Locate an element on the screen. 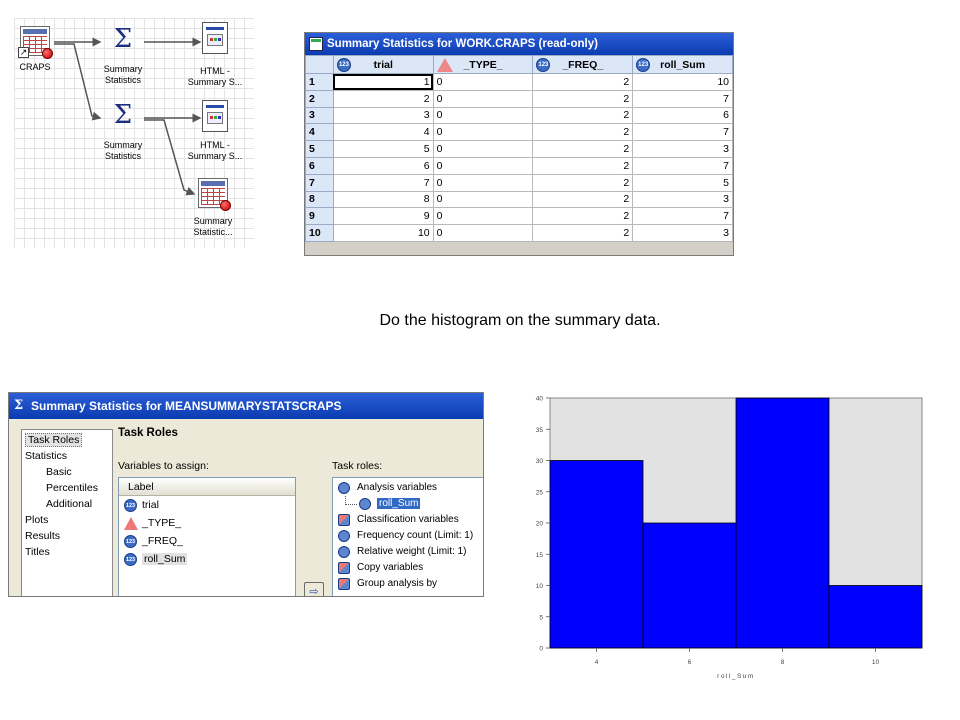 This screenshot has height=720, width=960. assigned-variable: roll_Sum is located at coordinates (408, 504).